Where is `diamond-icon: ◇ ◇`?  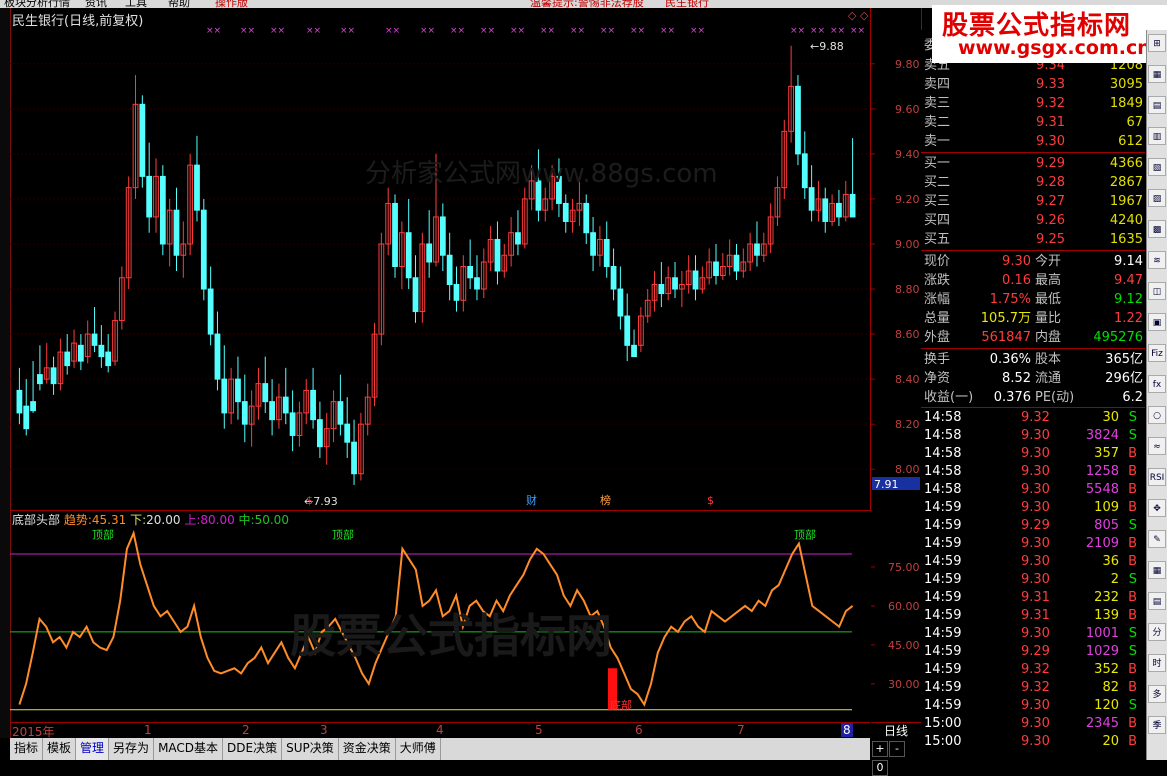 diamond-icon: ◇ ◇ is located at coordinates (858, 15).